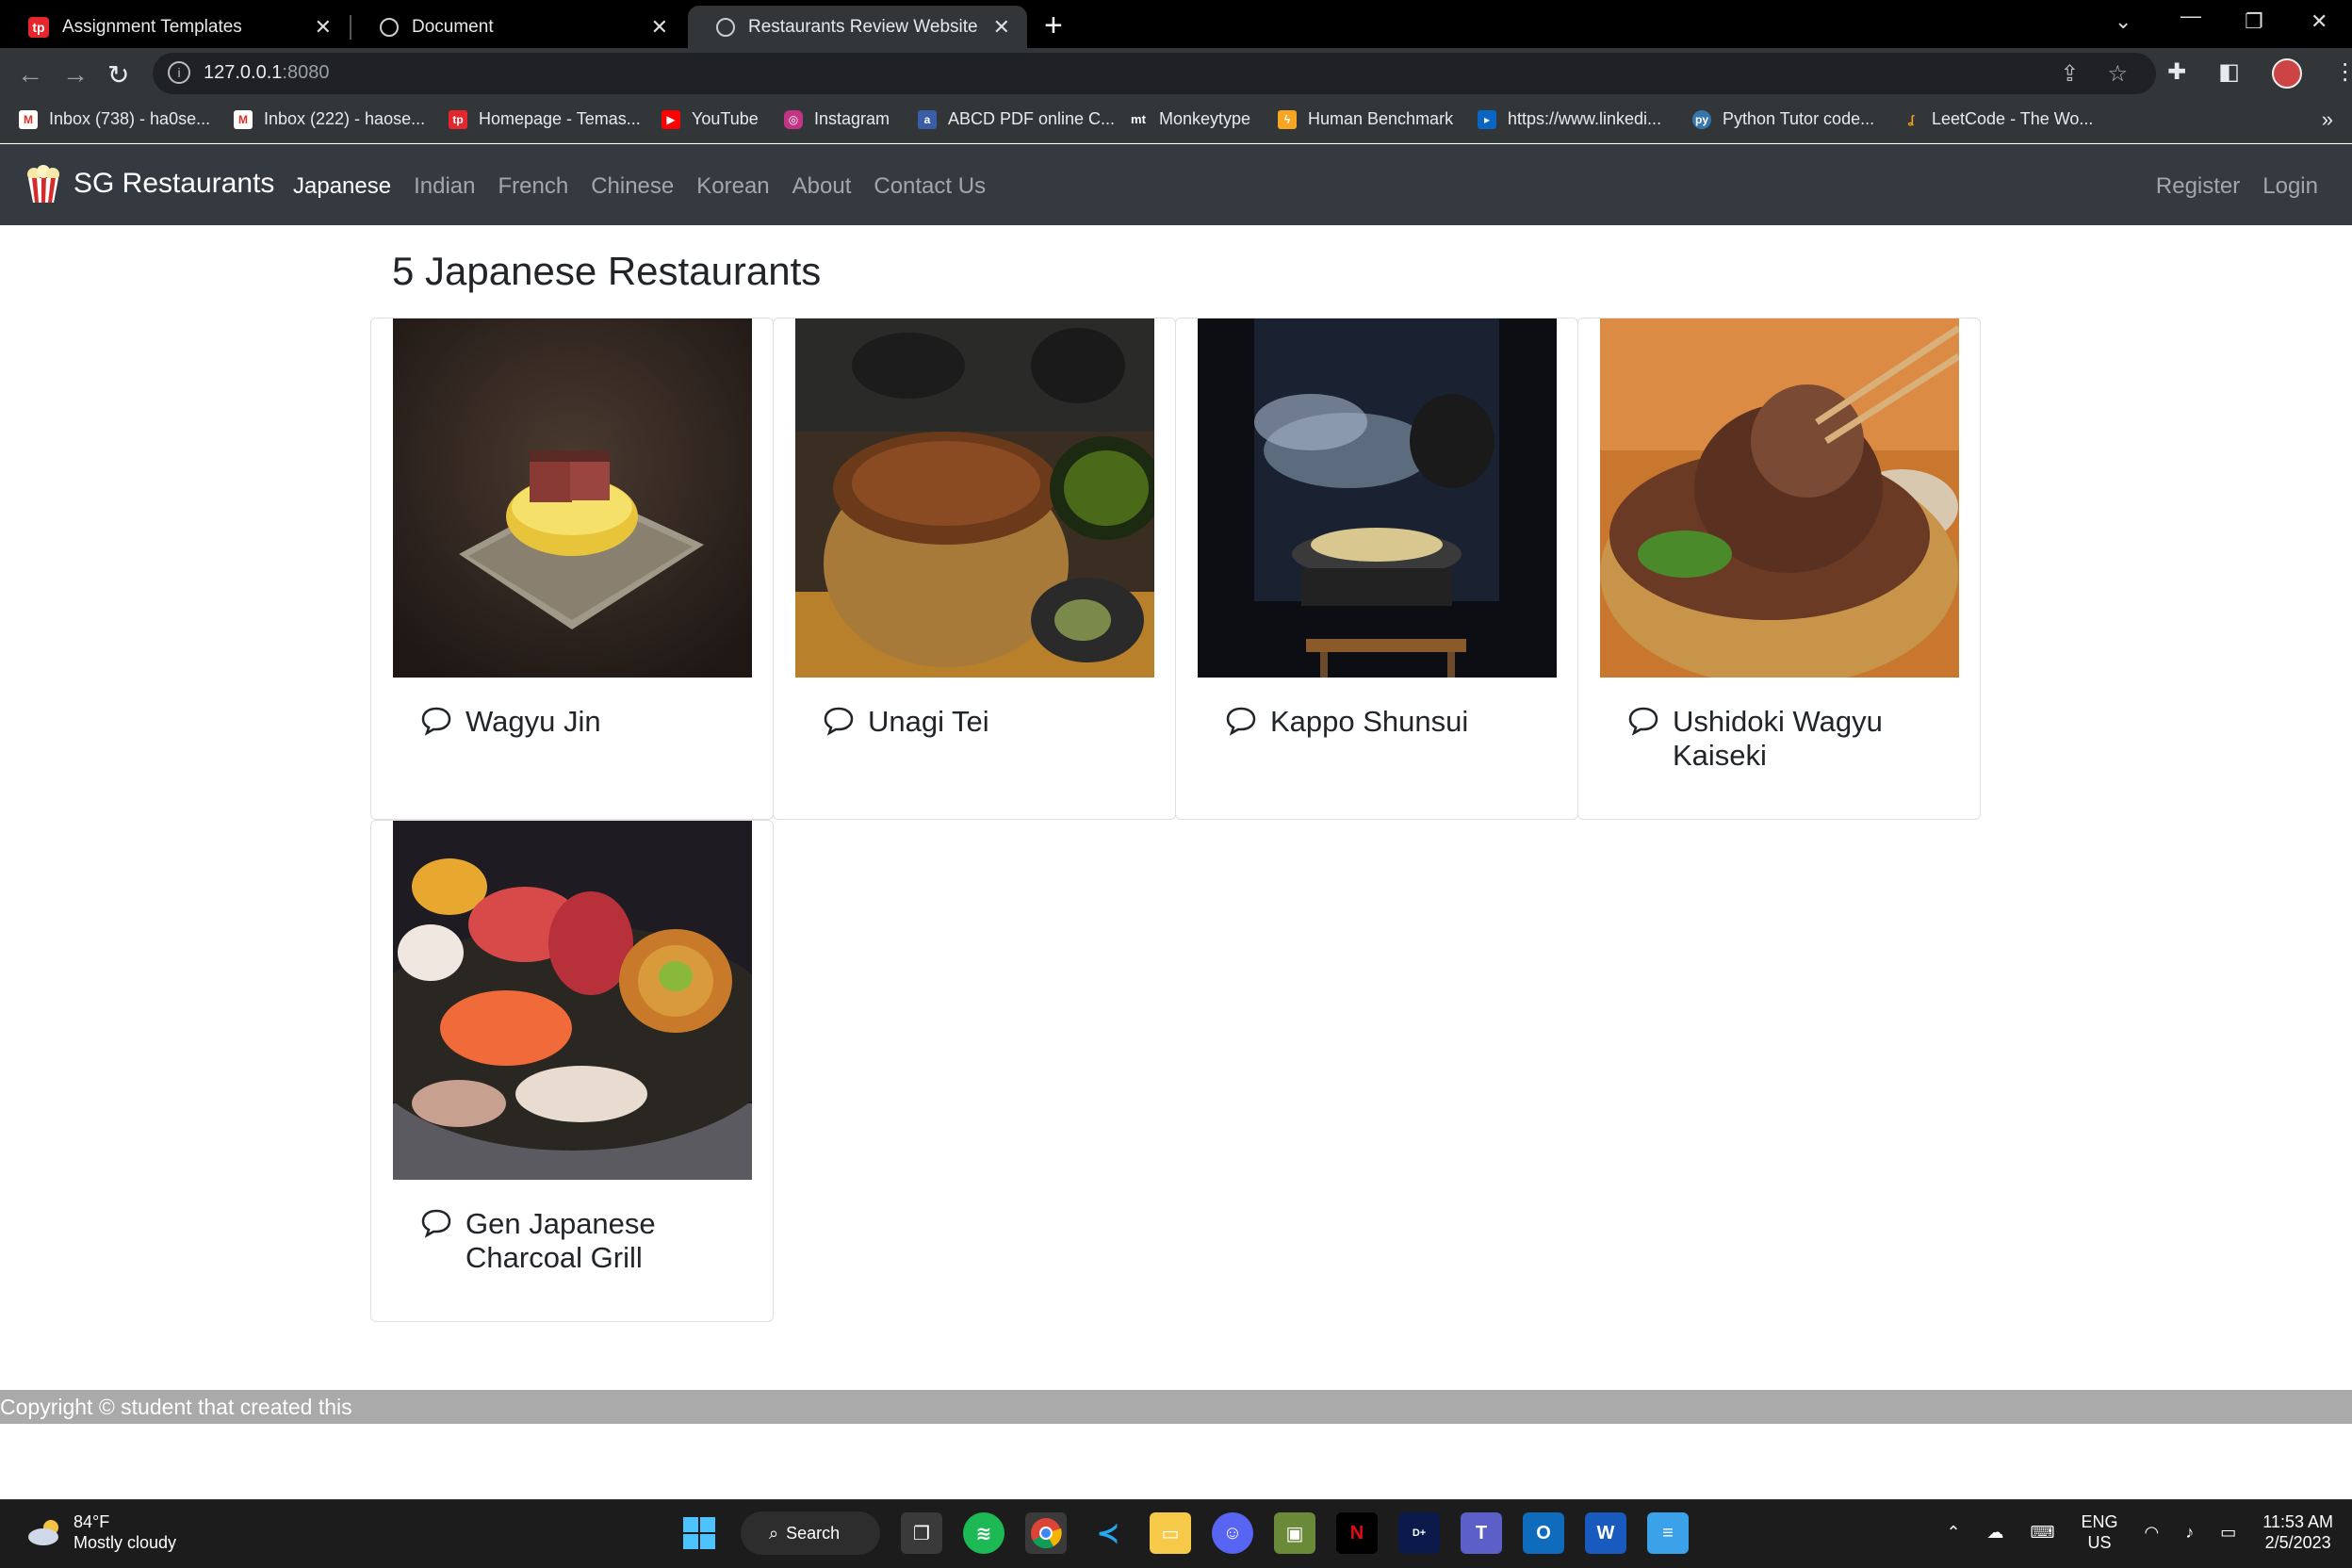 The image size is (2352, 1568). What do you see at coordinates (1411, 722) in the screenshot?
I see `restaurant-name: Kappo Shunsui` at bounding box center [1411, 722].